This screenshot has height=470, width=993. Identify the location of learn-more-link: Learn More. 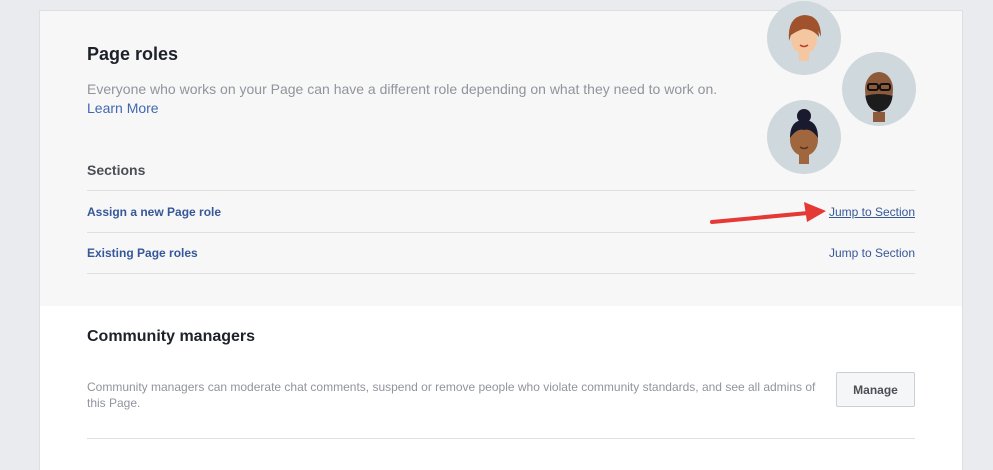
(123, 108).